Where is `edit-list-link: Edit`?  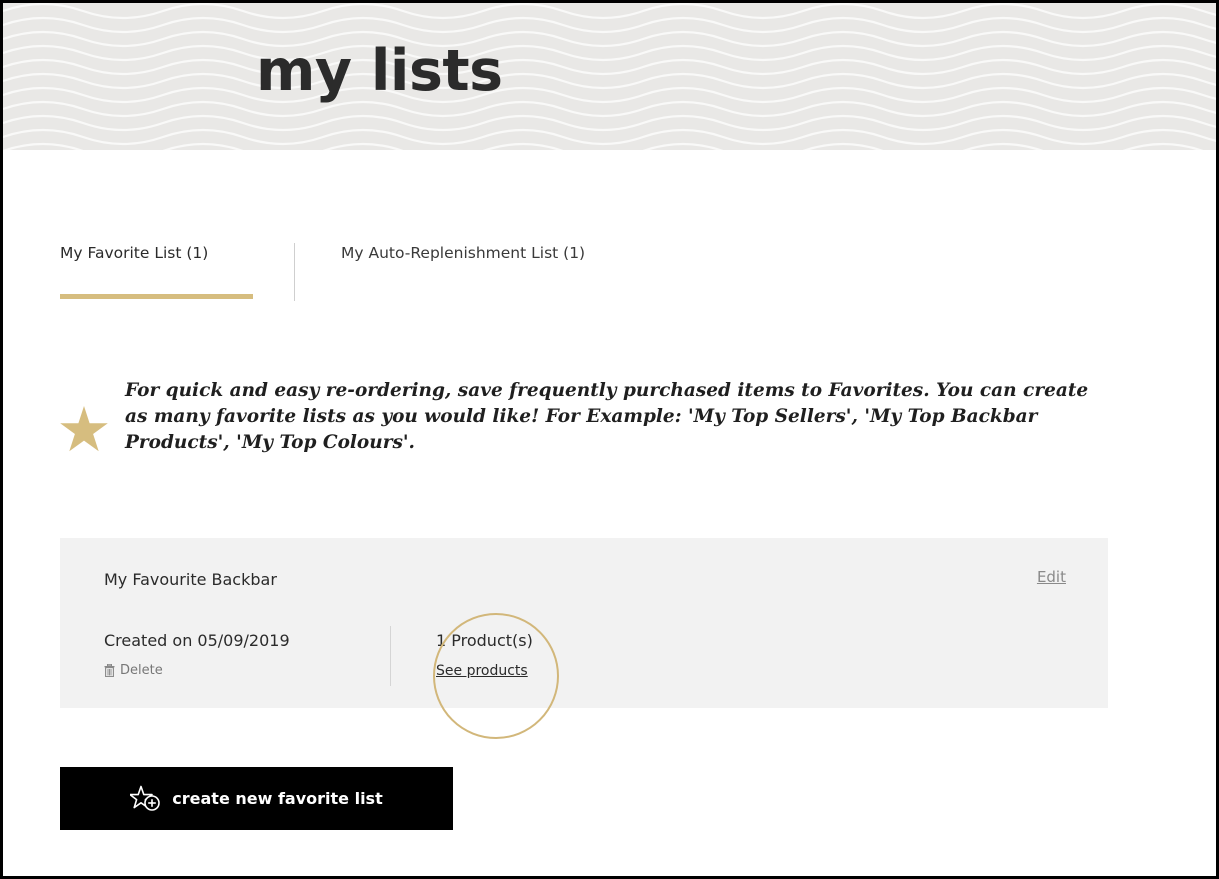 edit-list-link: Edit is located at coordinates (1051, 577).